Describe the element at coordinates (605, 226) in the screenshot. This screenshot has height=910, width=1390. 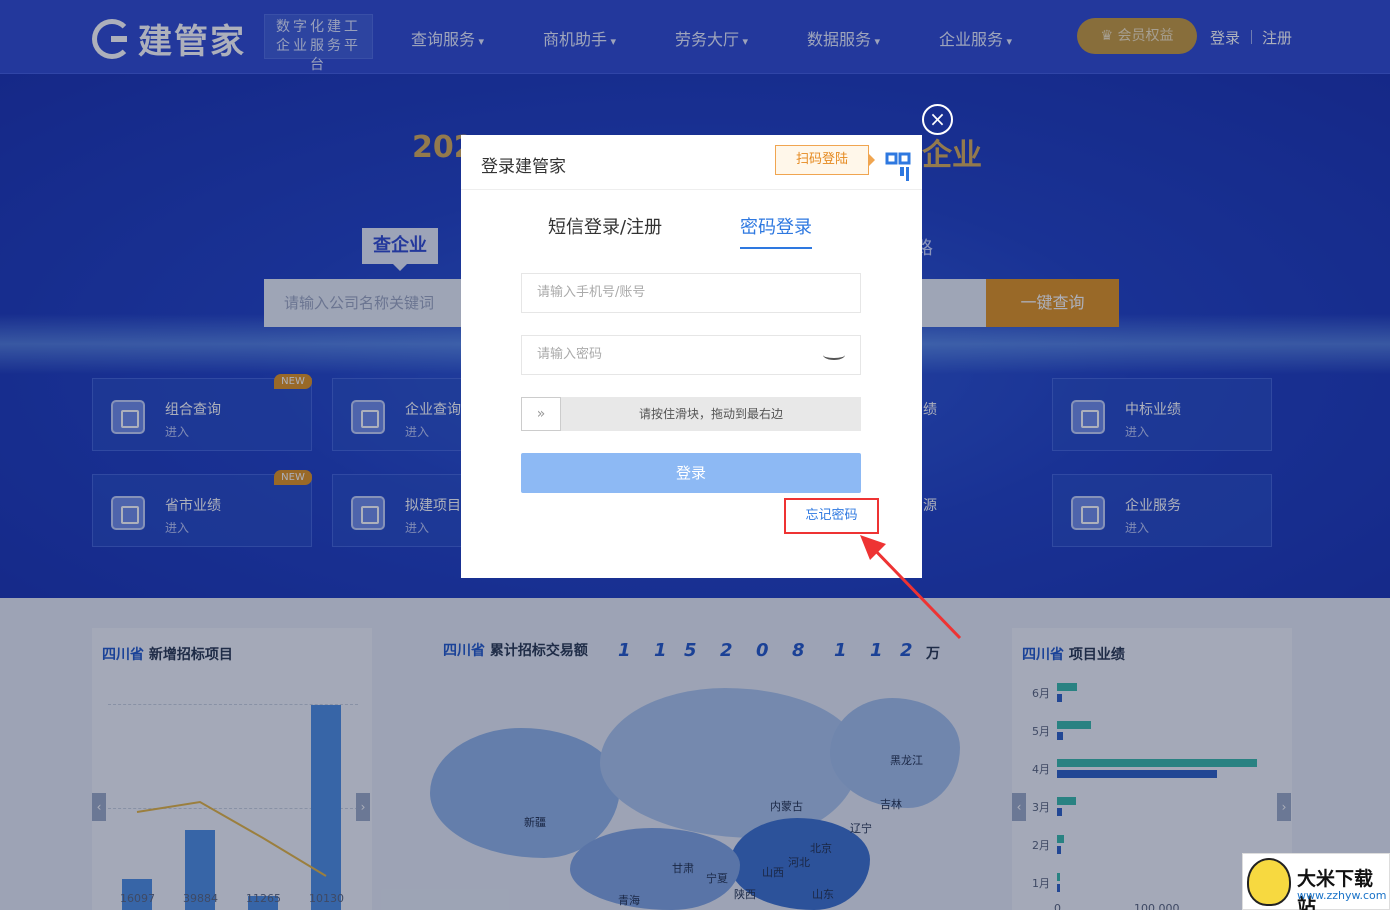
I see `tab-sms-login: 短信登录/注册` at that location.